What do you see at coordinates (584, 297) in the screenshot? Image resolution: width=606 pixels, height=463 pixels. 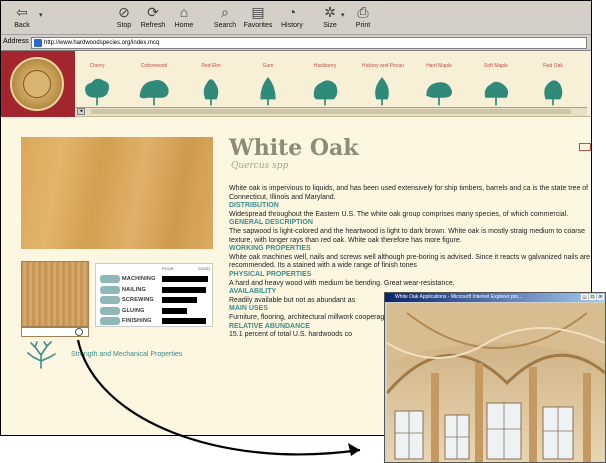 I see `minimize-icon: _` at bounding box center [584, 297].